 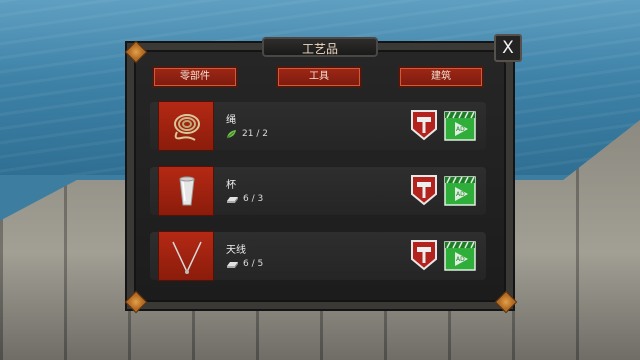 What do you see at coordinates (255, 134) in the screenshot?
I see `requirement-count: 21 / 2` at bounding box center [255, 134].